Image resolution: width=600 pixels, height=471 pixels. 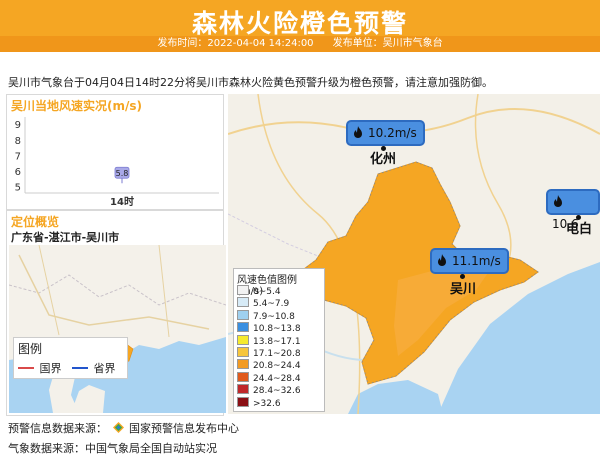 I want to click on station-bubble-wuchuan: 11.1m/s, so click(x=469, y=261).